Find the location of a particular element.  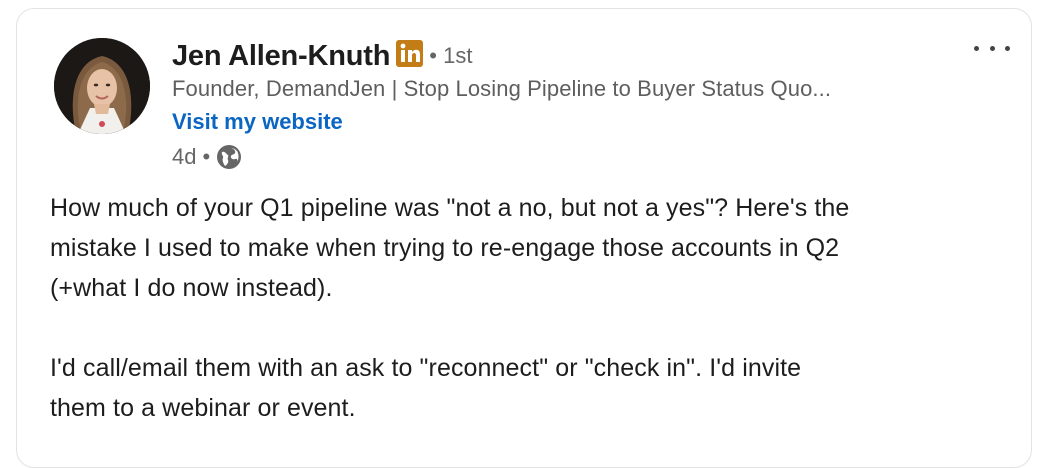

author-name-row: Jen Allen-Knuth • 1st is located at coordinates (322, 56).